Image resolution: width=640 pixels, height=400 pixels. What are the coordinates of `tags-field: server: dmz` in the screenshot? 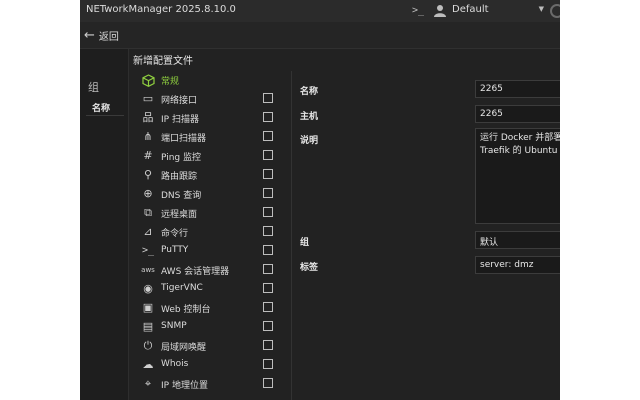 It's located at (517, 265).